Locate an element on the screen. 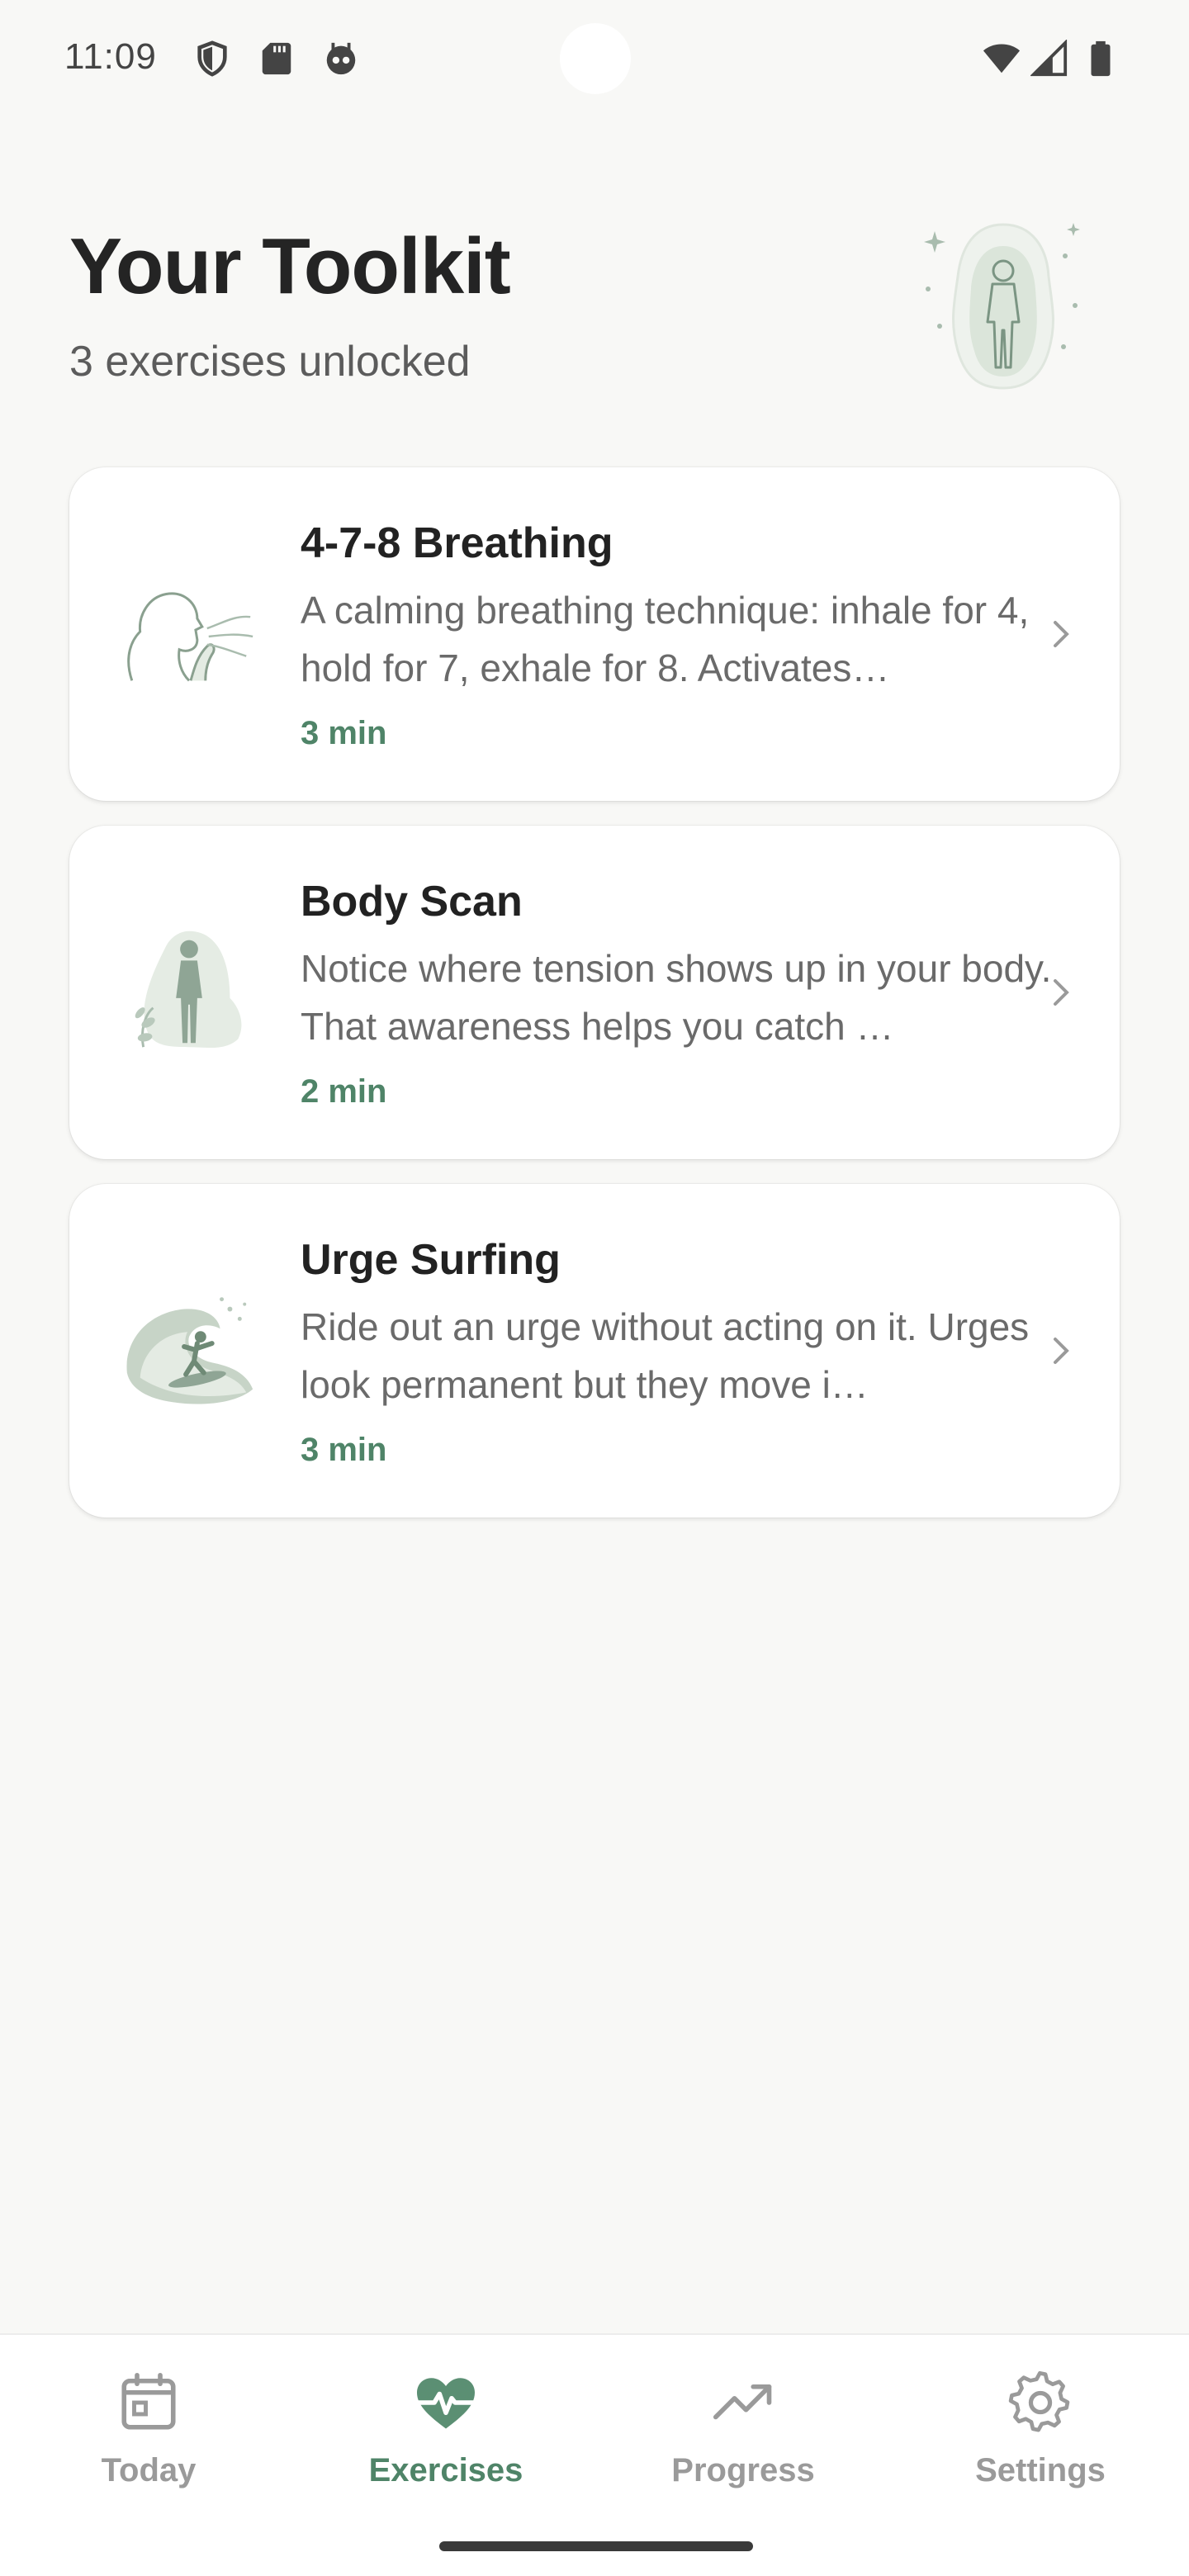  exercise-title: Body Scan is located at coordinates (412, 902).